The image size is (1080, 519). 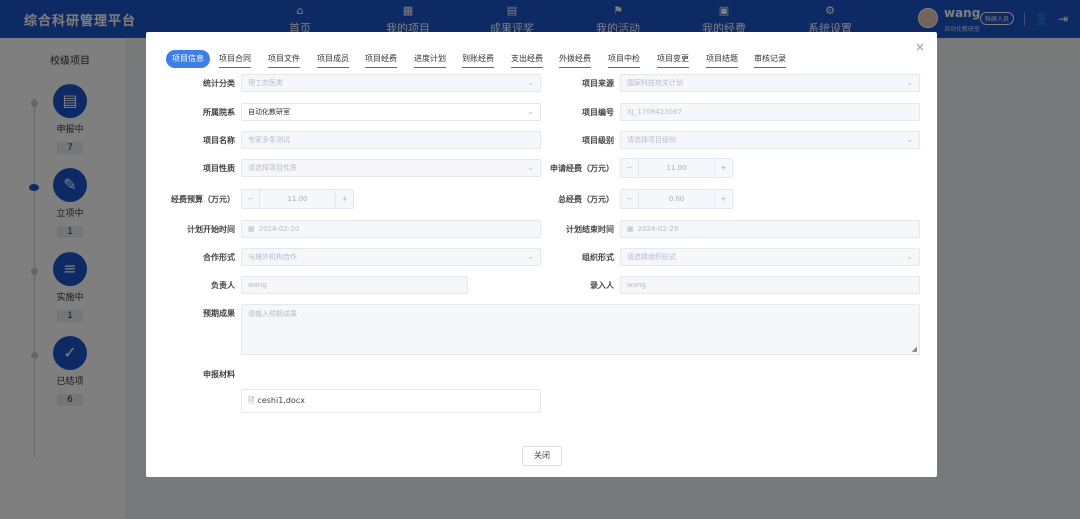 I want to click on start-date-label: 计划开始时间, so click(x=211, y=229).